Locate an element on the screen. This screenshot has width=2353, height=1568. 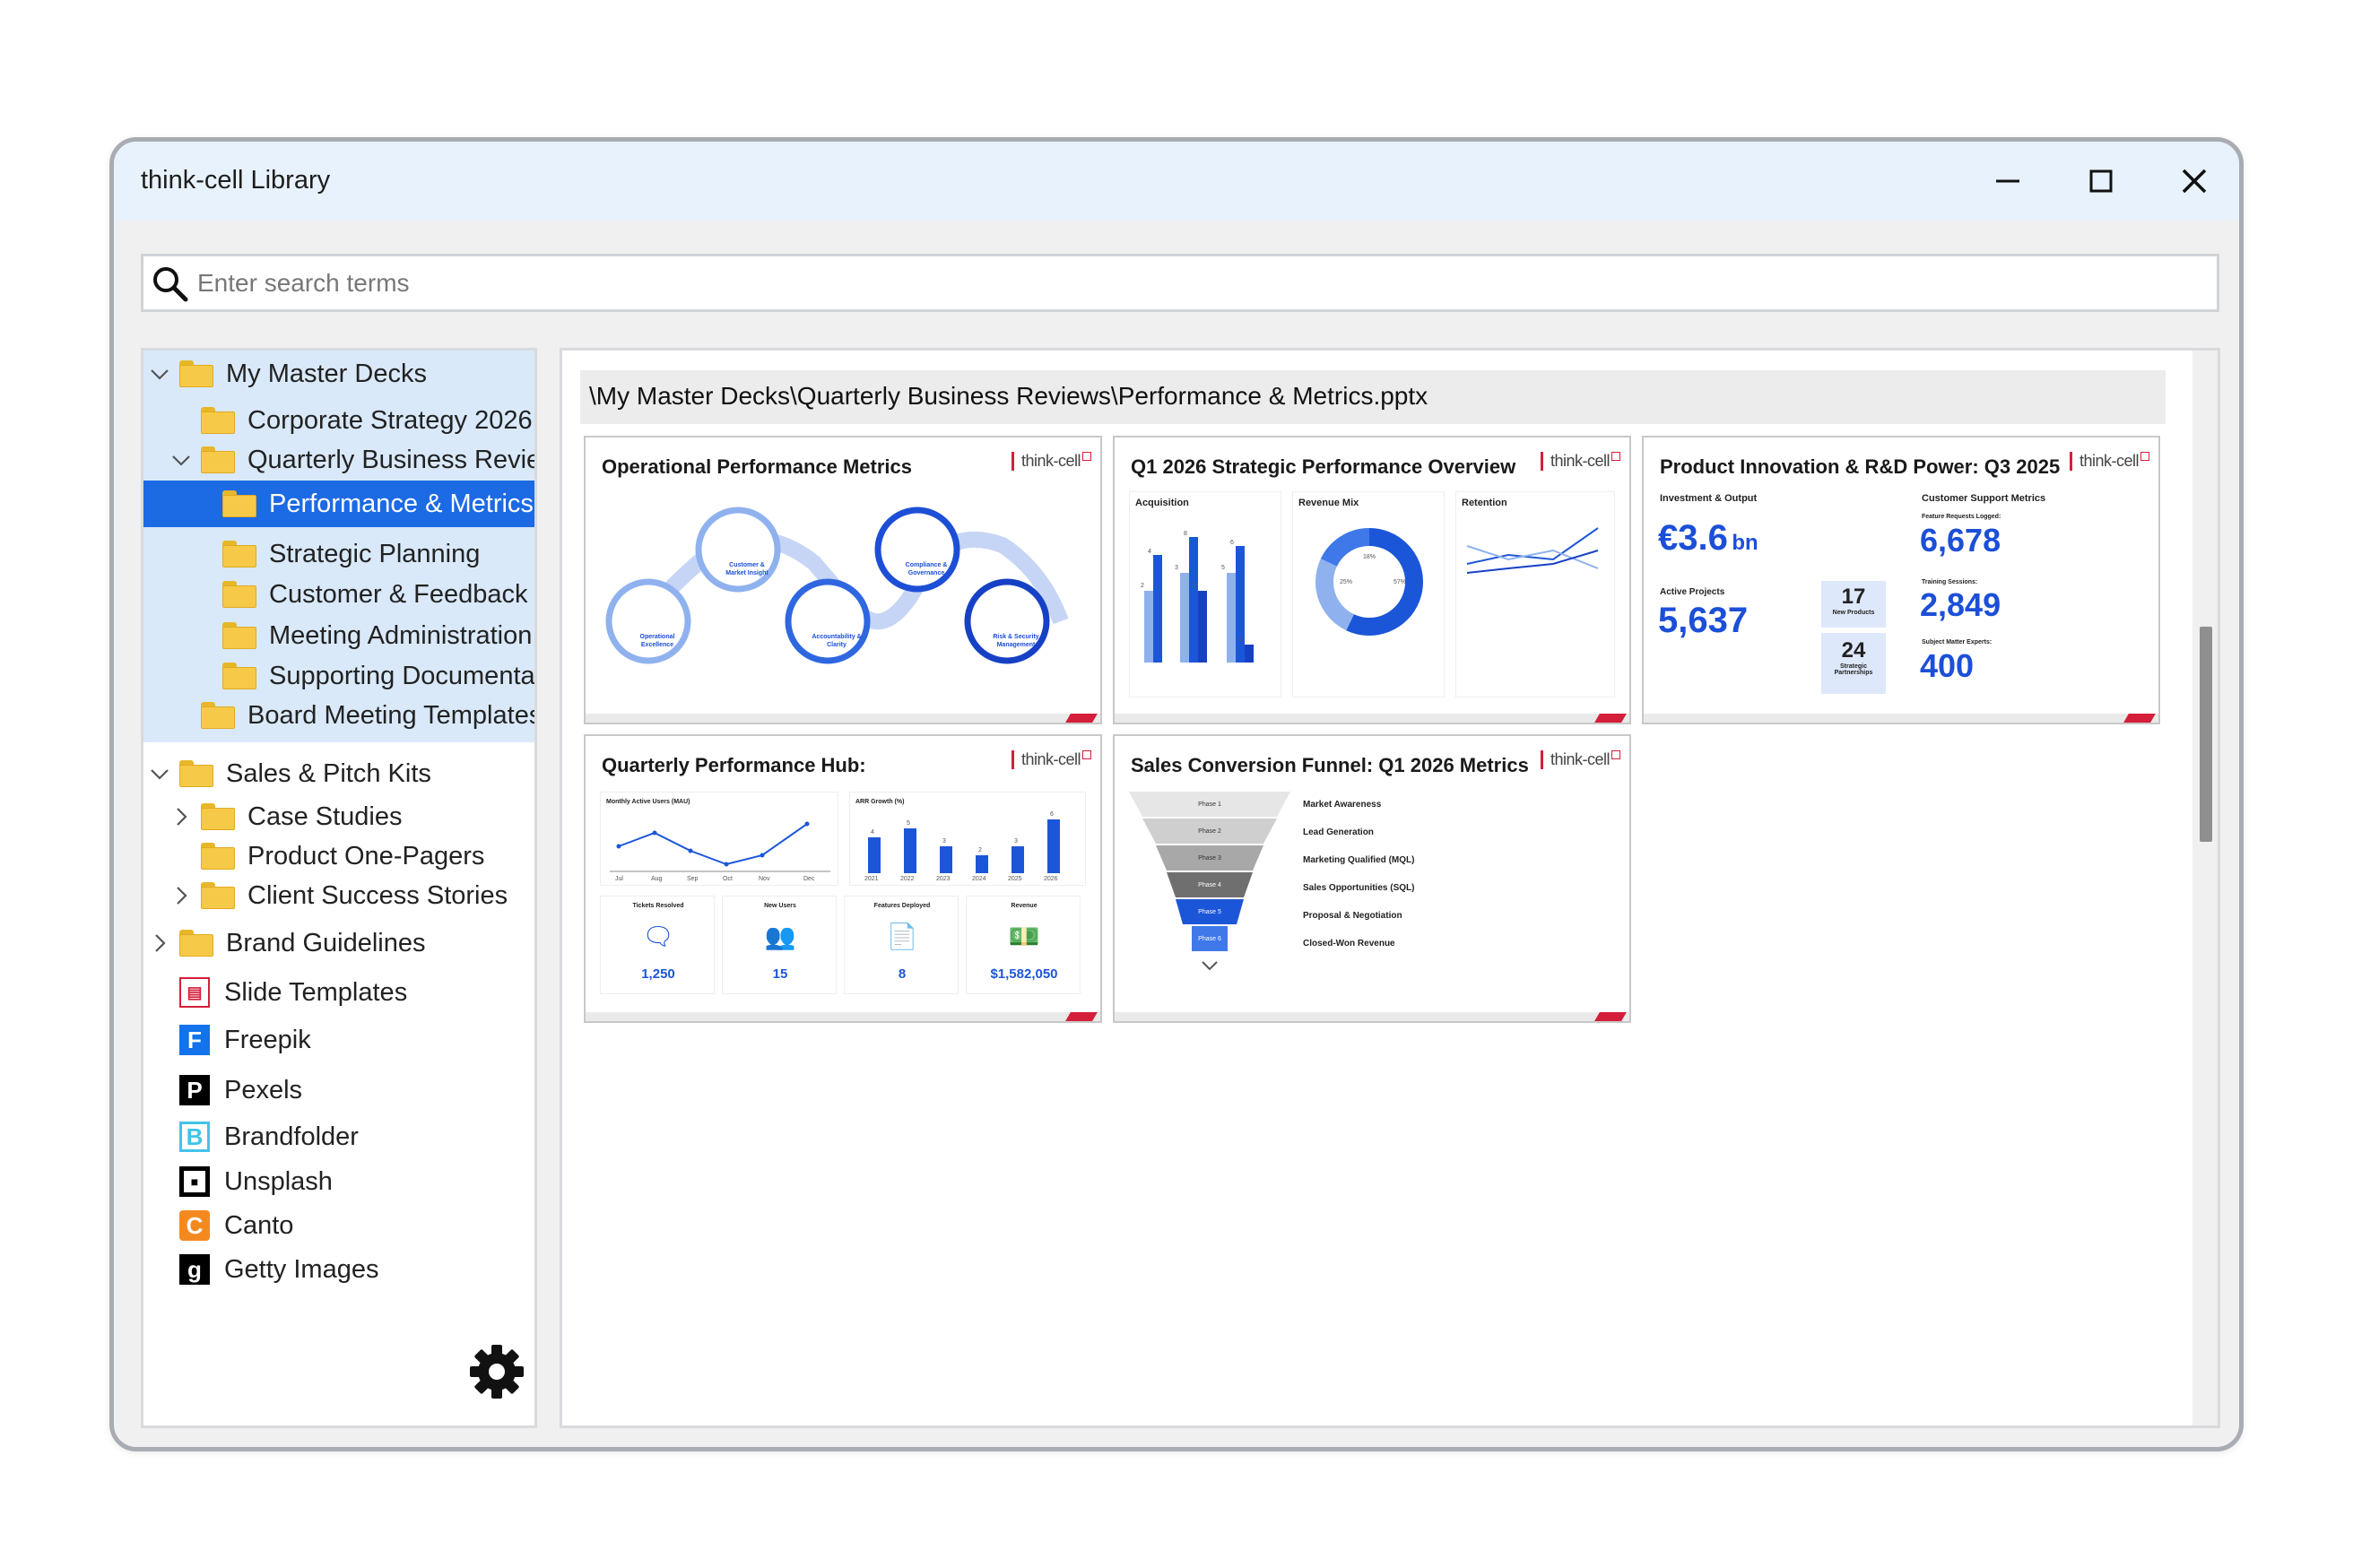
tree-item: Customer & Feedback is located at coordinates (338, 594).